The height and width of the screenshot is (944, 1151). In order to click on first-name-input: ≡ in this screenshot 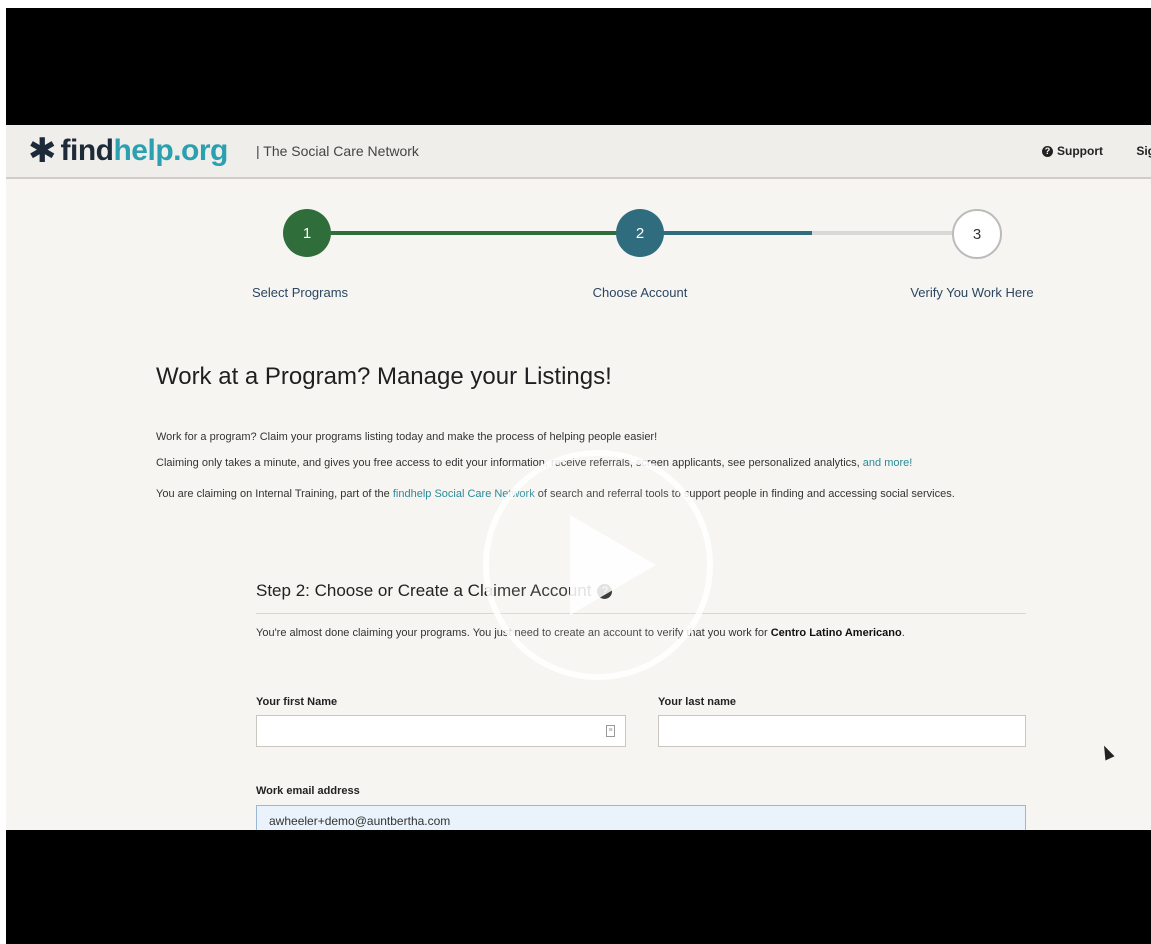, I will do `click(441, 731)`.